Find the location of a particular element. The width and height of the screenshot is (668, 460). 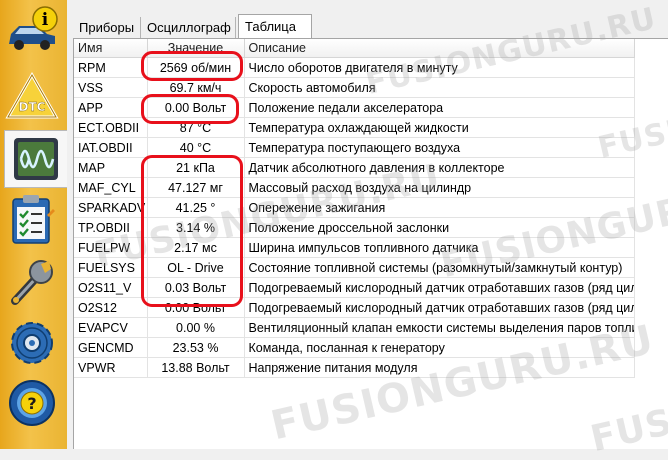

param-value: 0.03 Вольт is located at coordinates (196, 287).